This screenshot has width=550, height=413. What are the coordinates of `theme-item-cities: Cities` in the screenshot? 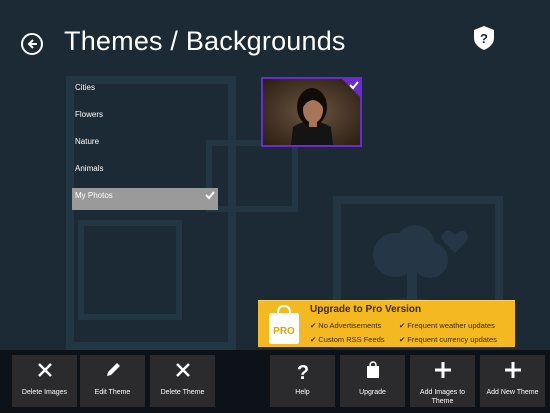 It's located at (145, 91).